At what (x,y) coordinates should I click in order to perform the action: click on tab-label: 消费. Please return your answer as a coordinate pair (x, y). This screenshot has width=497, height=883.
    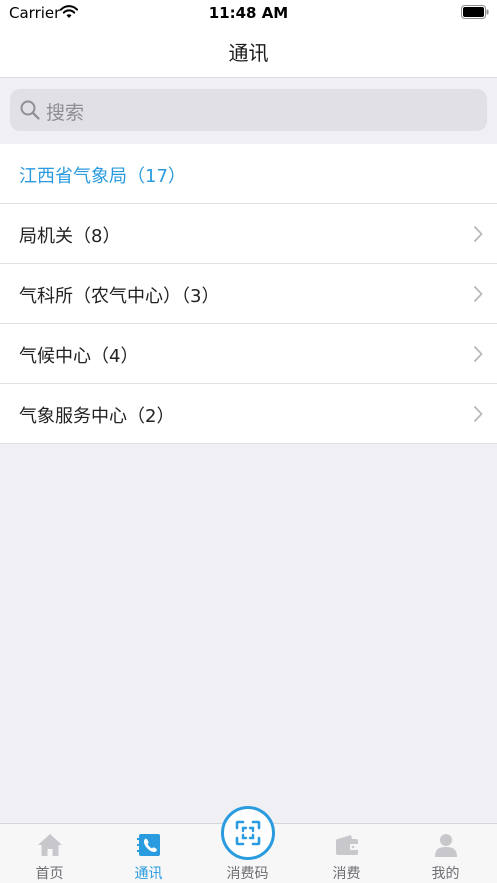
    Looking at the image, I should click on (346, 874).